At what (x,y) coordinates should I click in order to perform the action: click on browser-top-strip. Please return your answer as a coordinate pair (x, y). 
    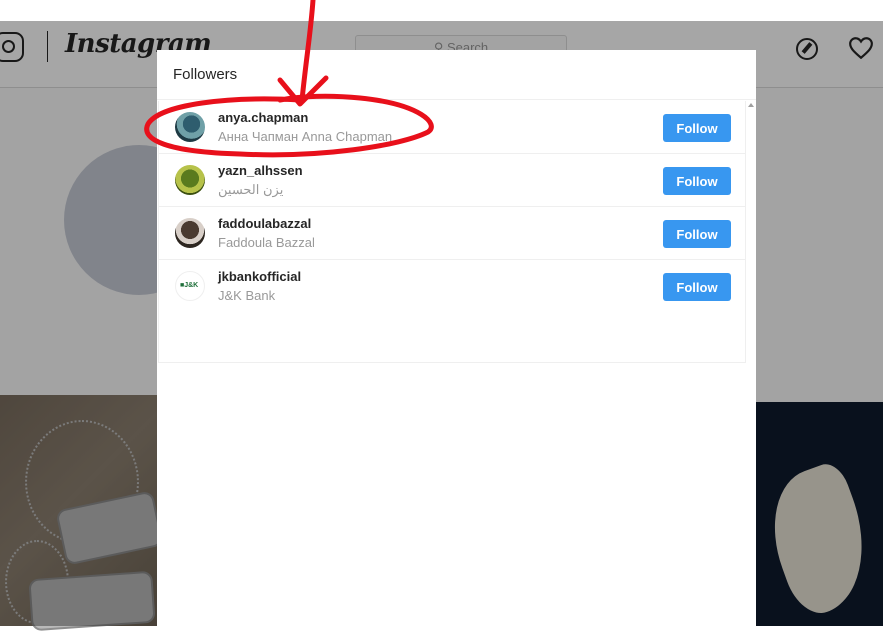
    Looking at the image, I should click on (441, 10).